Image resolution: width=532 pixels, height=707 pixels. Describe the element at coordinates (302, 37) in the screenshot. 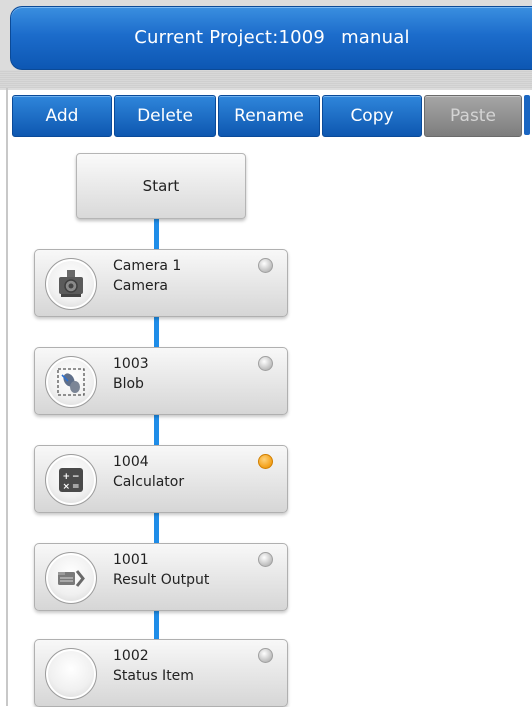

I see `project-id: 1009` at that location.